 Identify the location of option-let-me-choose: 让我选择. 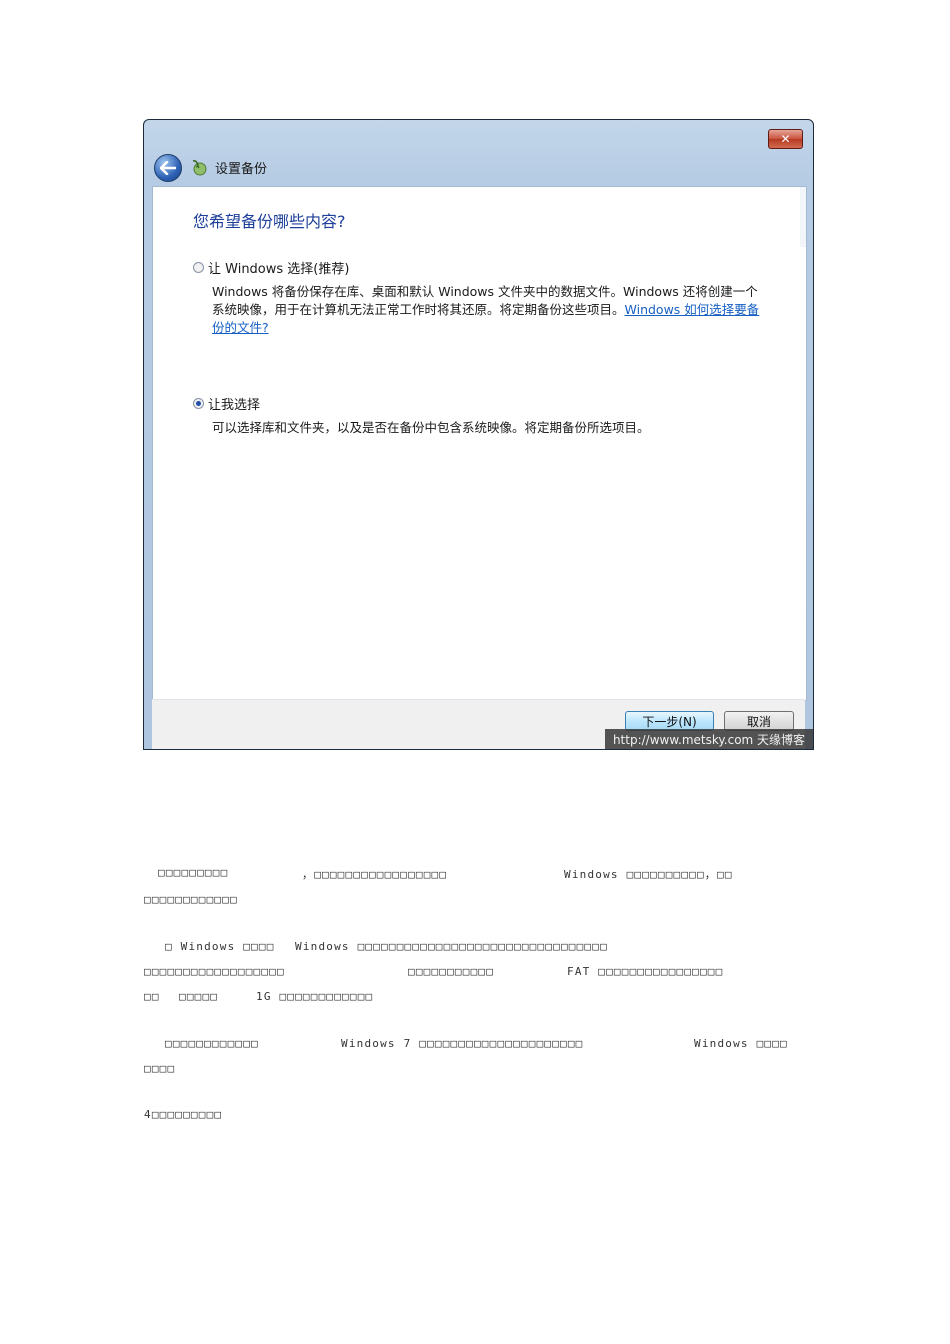
(226, 403).